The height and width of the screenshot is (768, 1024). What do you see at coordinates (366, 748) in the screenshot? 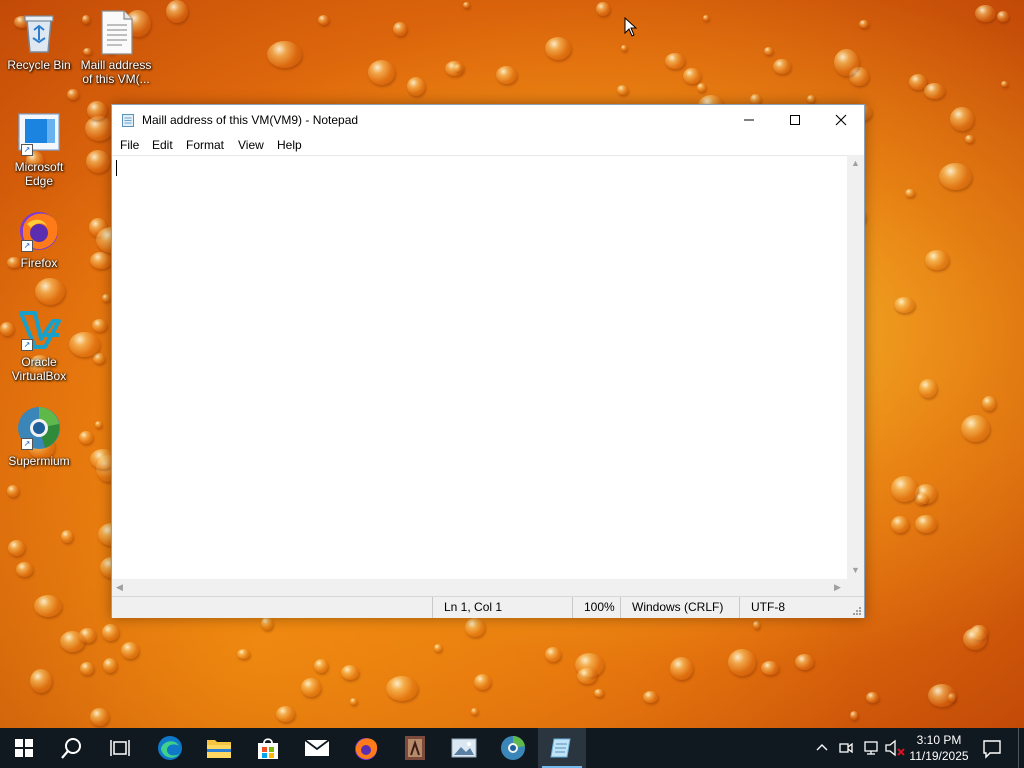
I see `taskbar-firefox-button` at bounding box center [366, 748].